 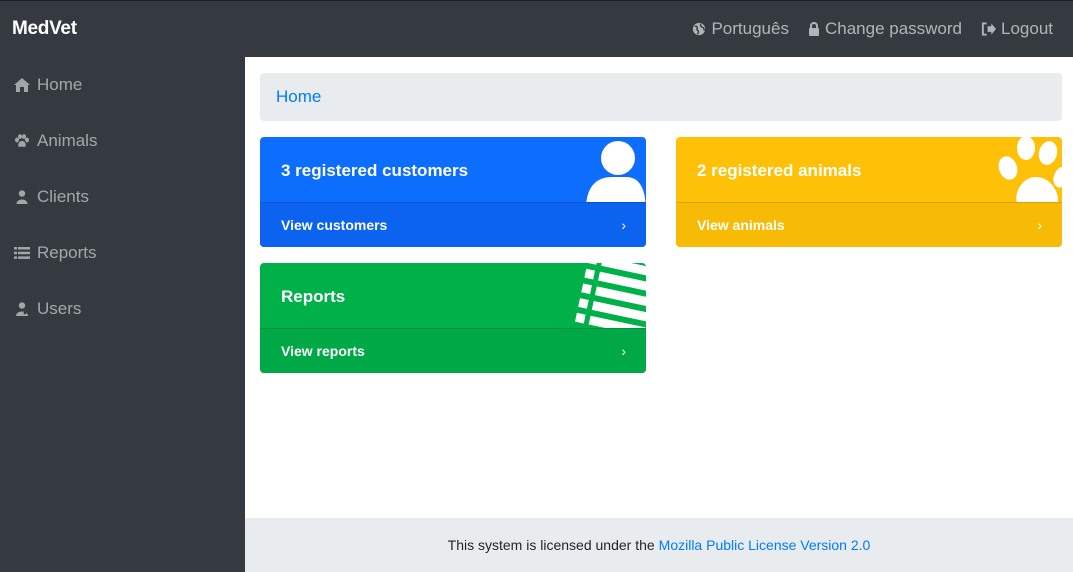 I want to click on user-md-icon, so click(x=22, y=309).